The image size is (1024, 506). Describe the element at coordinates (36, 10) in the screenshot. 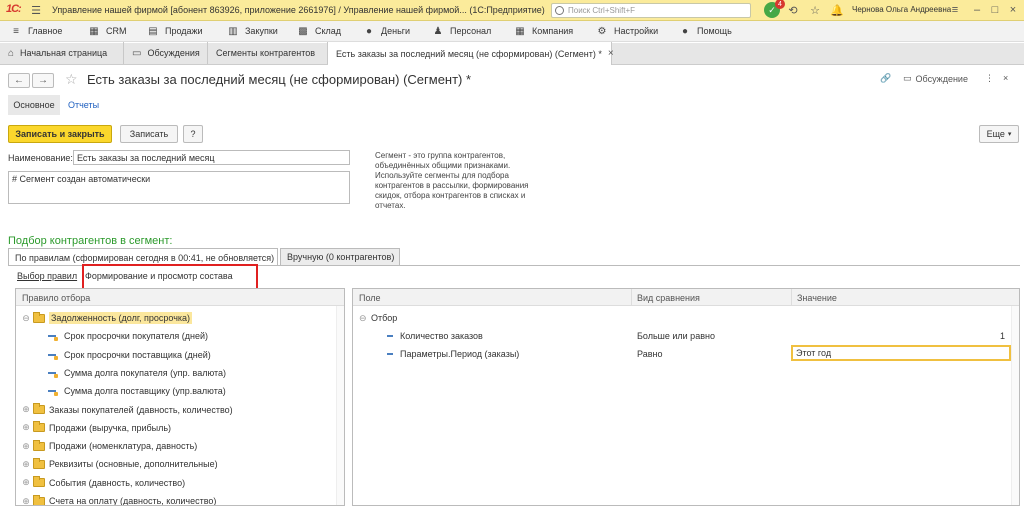

I see `hamburger-icon: ☰` at that location.